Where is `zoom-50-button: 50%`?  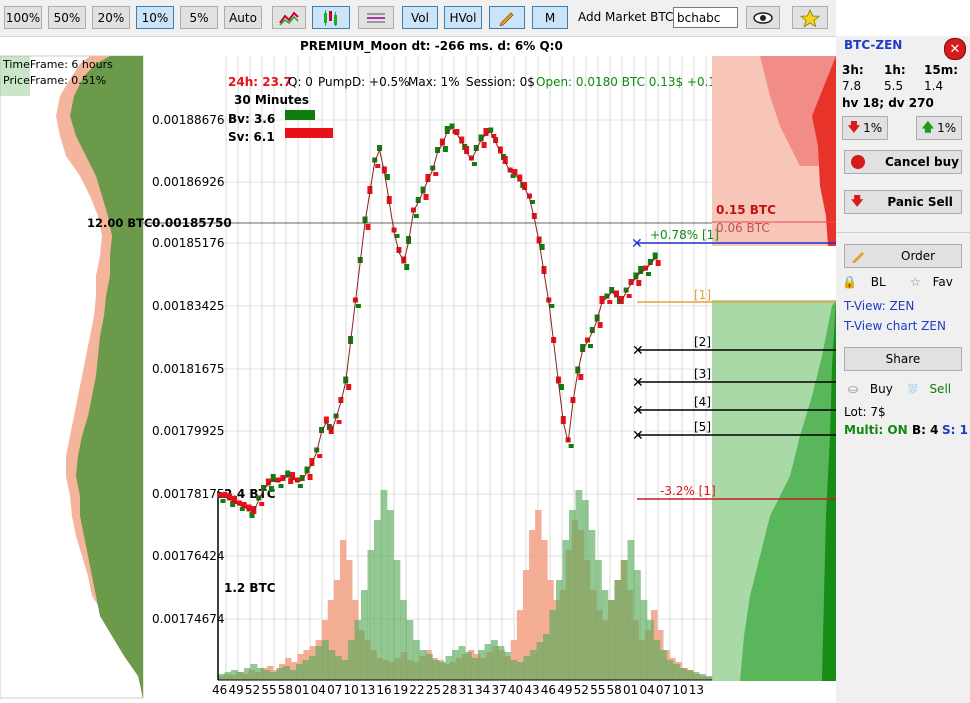
zoom-50-button: 50% is located at coordinates (67, 17).